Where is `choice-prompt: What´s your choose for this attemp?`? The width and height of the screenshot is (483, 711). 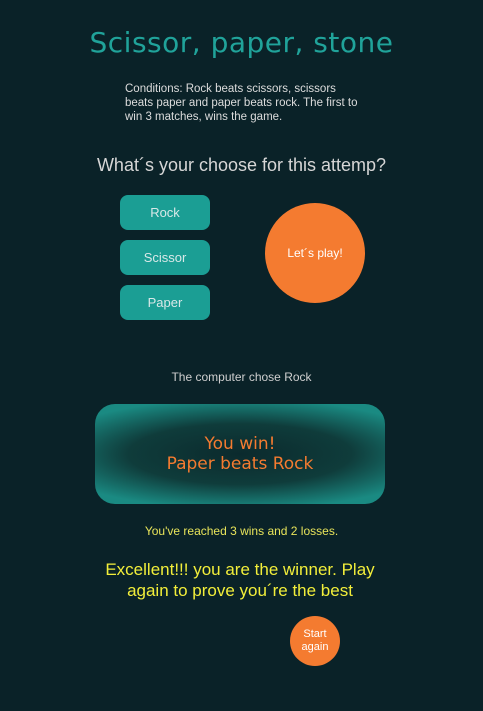
choice-prompt: What´s your choose for this attemp? is located at coordinates (241, 165).